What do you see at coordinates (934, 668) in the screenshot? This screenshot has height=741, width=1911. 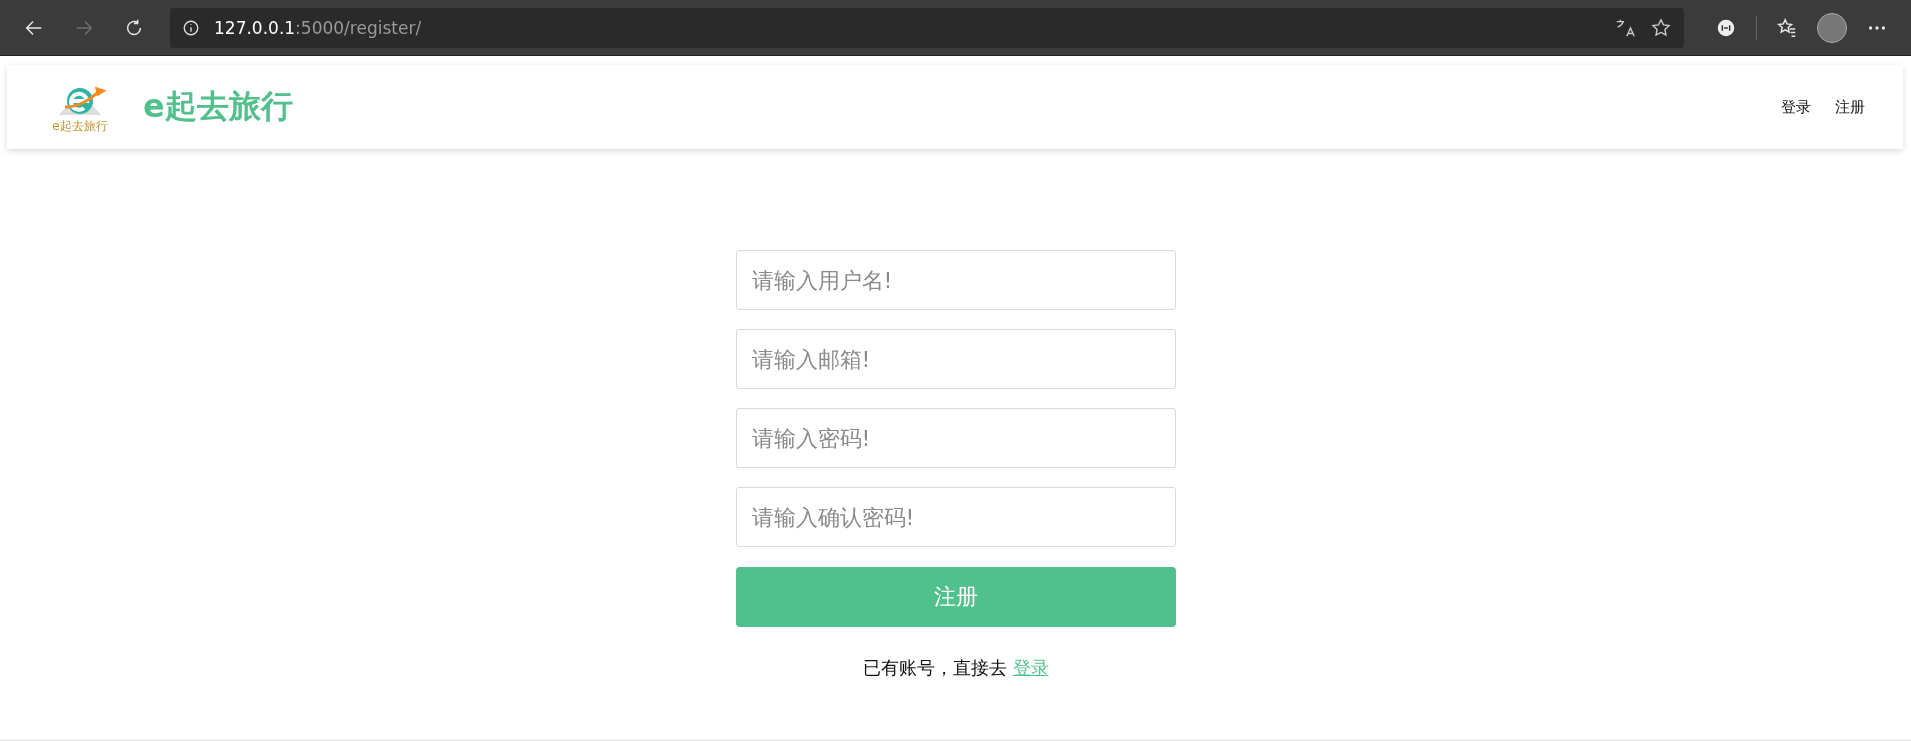 I see `login-prompt: 已有账号，直接去` at bounding box center [934, 668].